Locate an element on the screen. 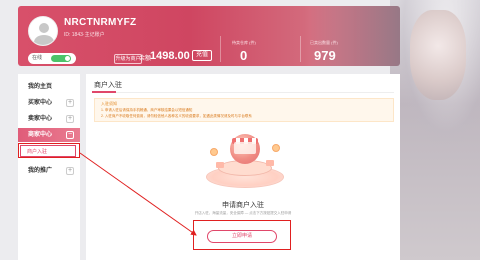 This screenshot has height=260, width=480. sidebar-item-home: 我的主页 is located at coordinates (49, 87).